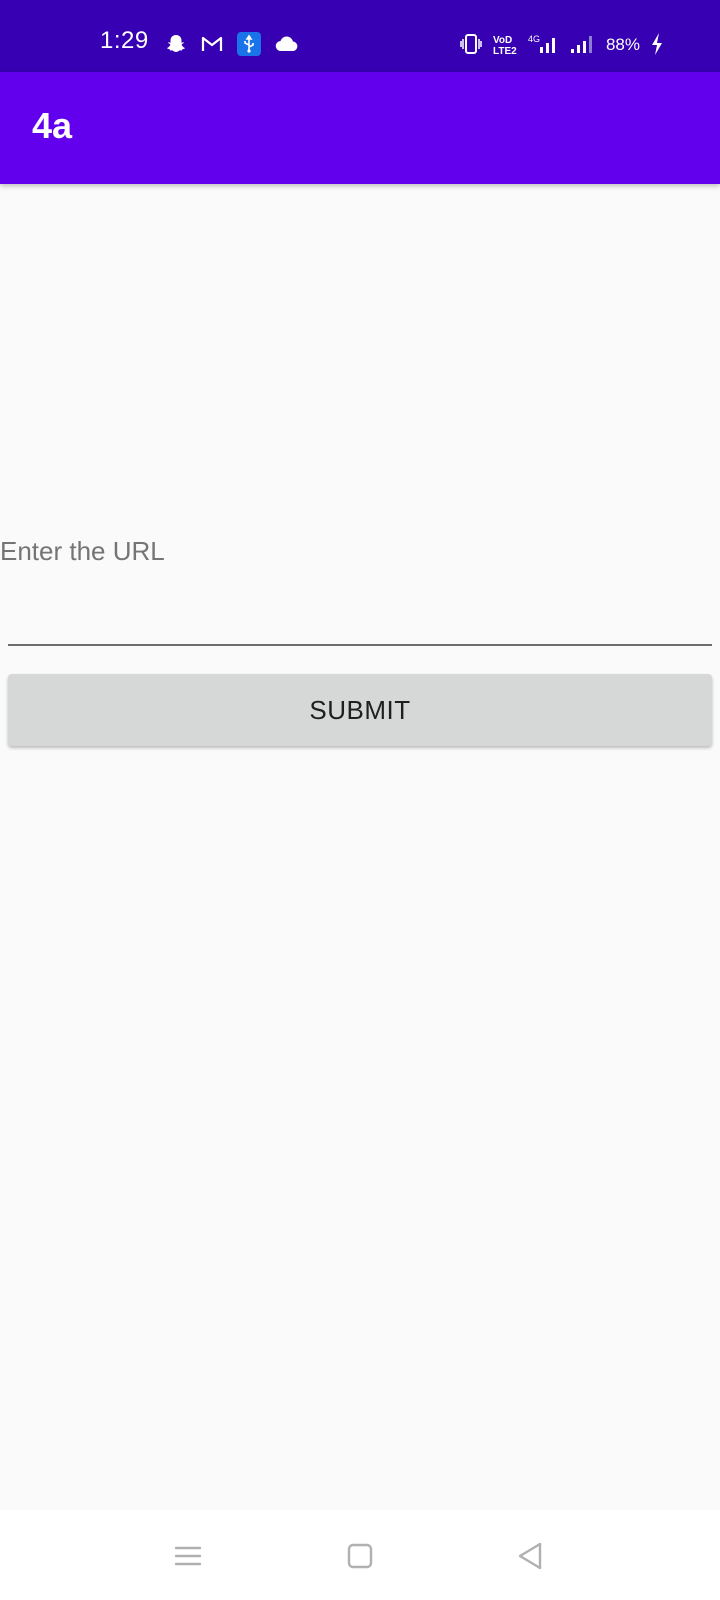  I want to click on network-label: 4G, so click(534, 39).